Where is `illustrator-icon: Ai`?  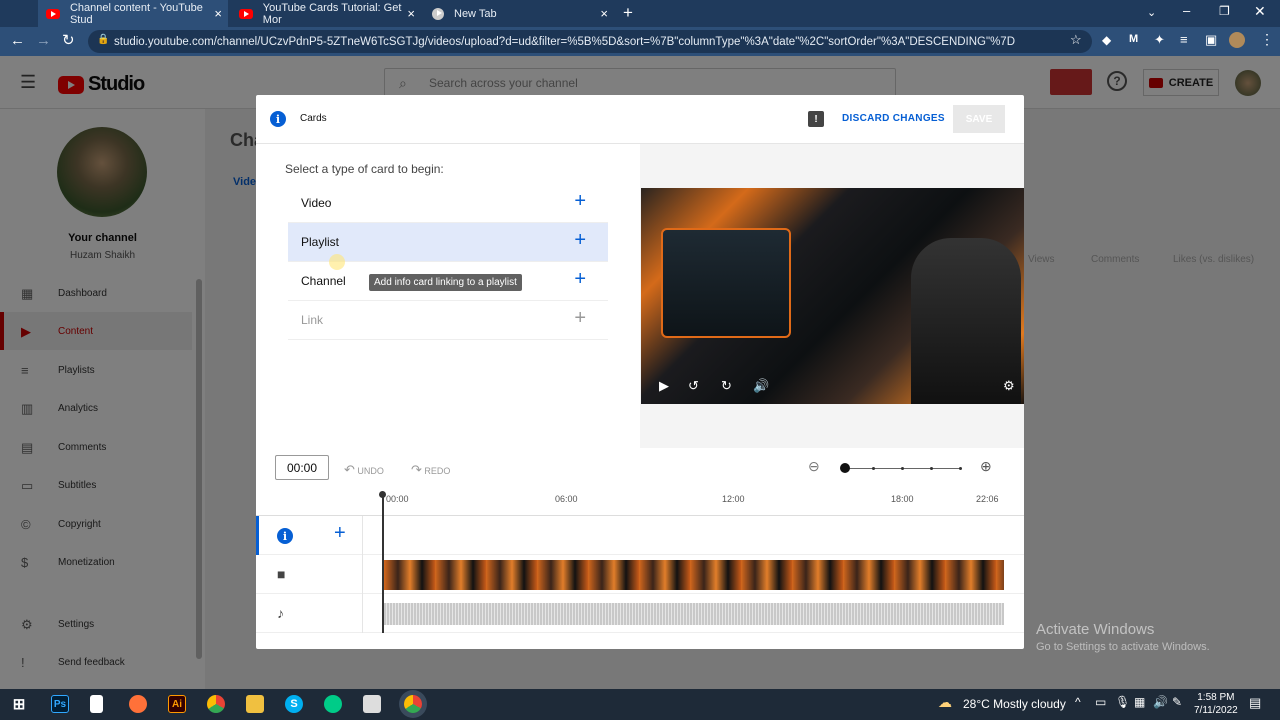 illustrator-icon: Ai is located at coordinates (177, 704).